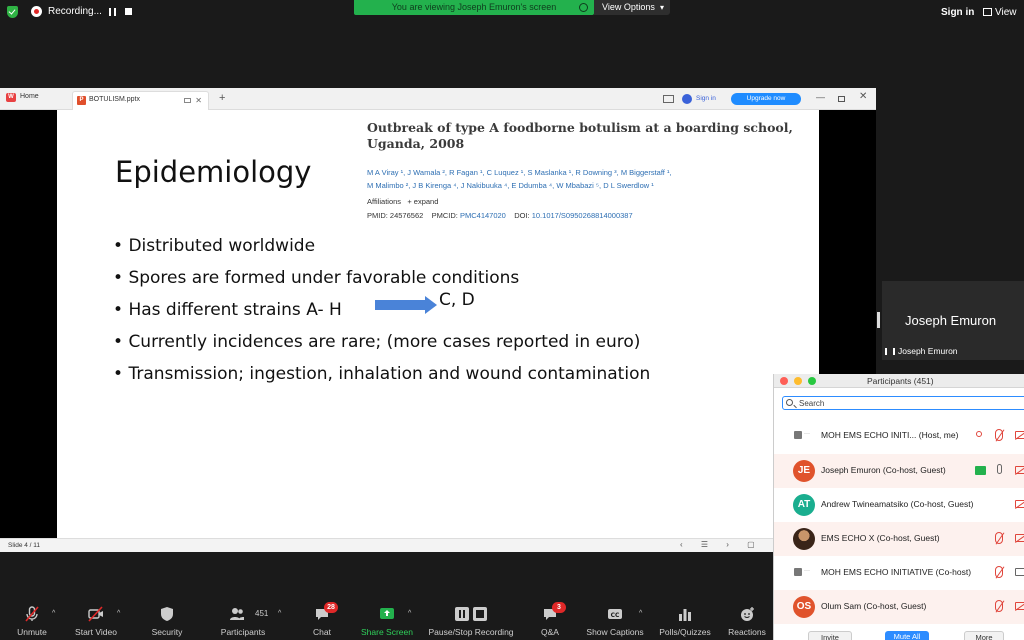 This screenshot has height=640, width=1024. I want to click on share-options-caret-icon: ^, so click(409, 613).